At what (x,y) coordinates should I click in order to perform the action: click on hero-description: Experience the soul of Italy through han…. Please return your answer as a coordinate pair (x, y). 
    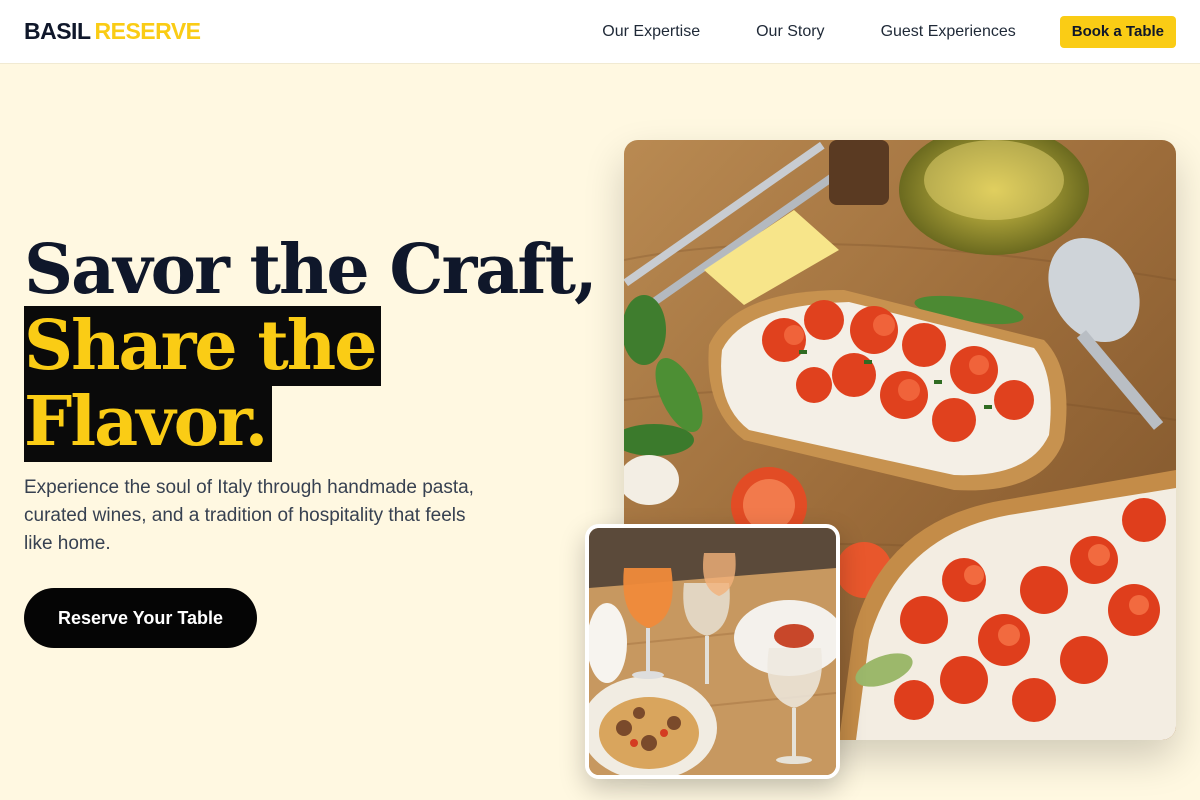
    Looking at the image, I should click on (249, 515).